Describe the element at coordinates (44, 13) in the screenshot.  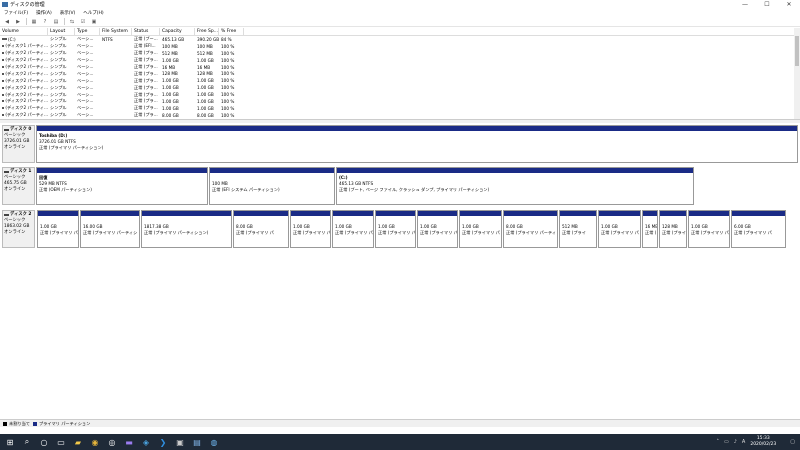
I see `menu-action: 操作(A)` at that location.